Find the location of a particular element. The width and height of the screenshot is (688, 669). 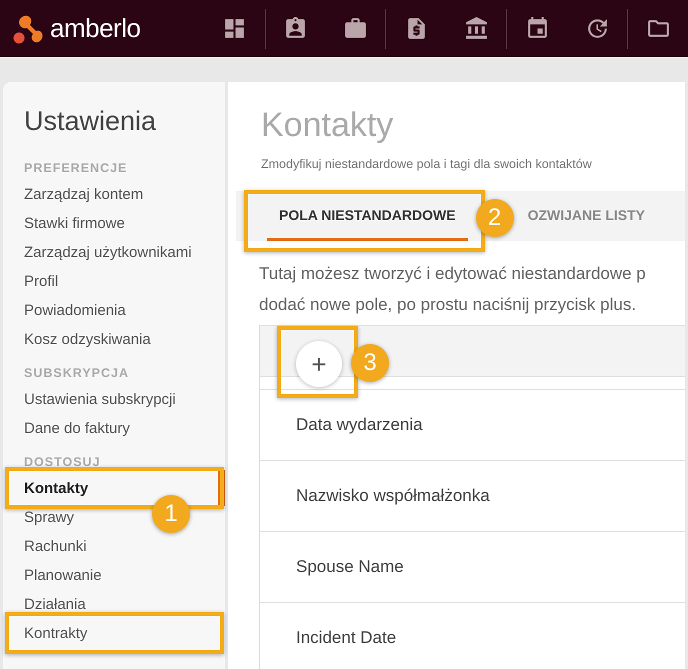

add-button: + is located at coordinates (319, 364).